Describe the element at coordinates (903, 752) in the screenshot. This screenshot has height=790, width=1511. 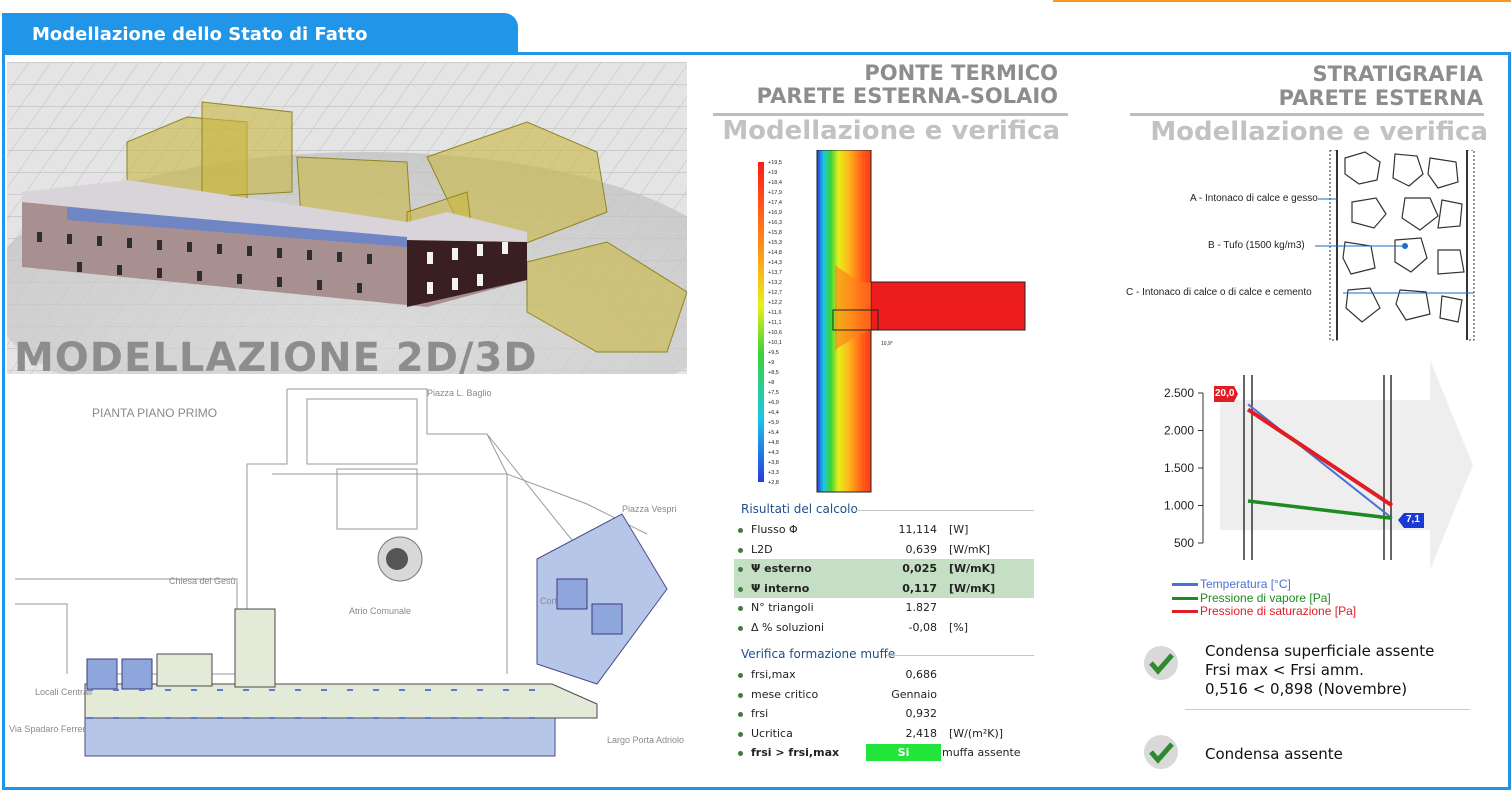
I see `mold-final-badge: Si` at that location.